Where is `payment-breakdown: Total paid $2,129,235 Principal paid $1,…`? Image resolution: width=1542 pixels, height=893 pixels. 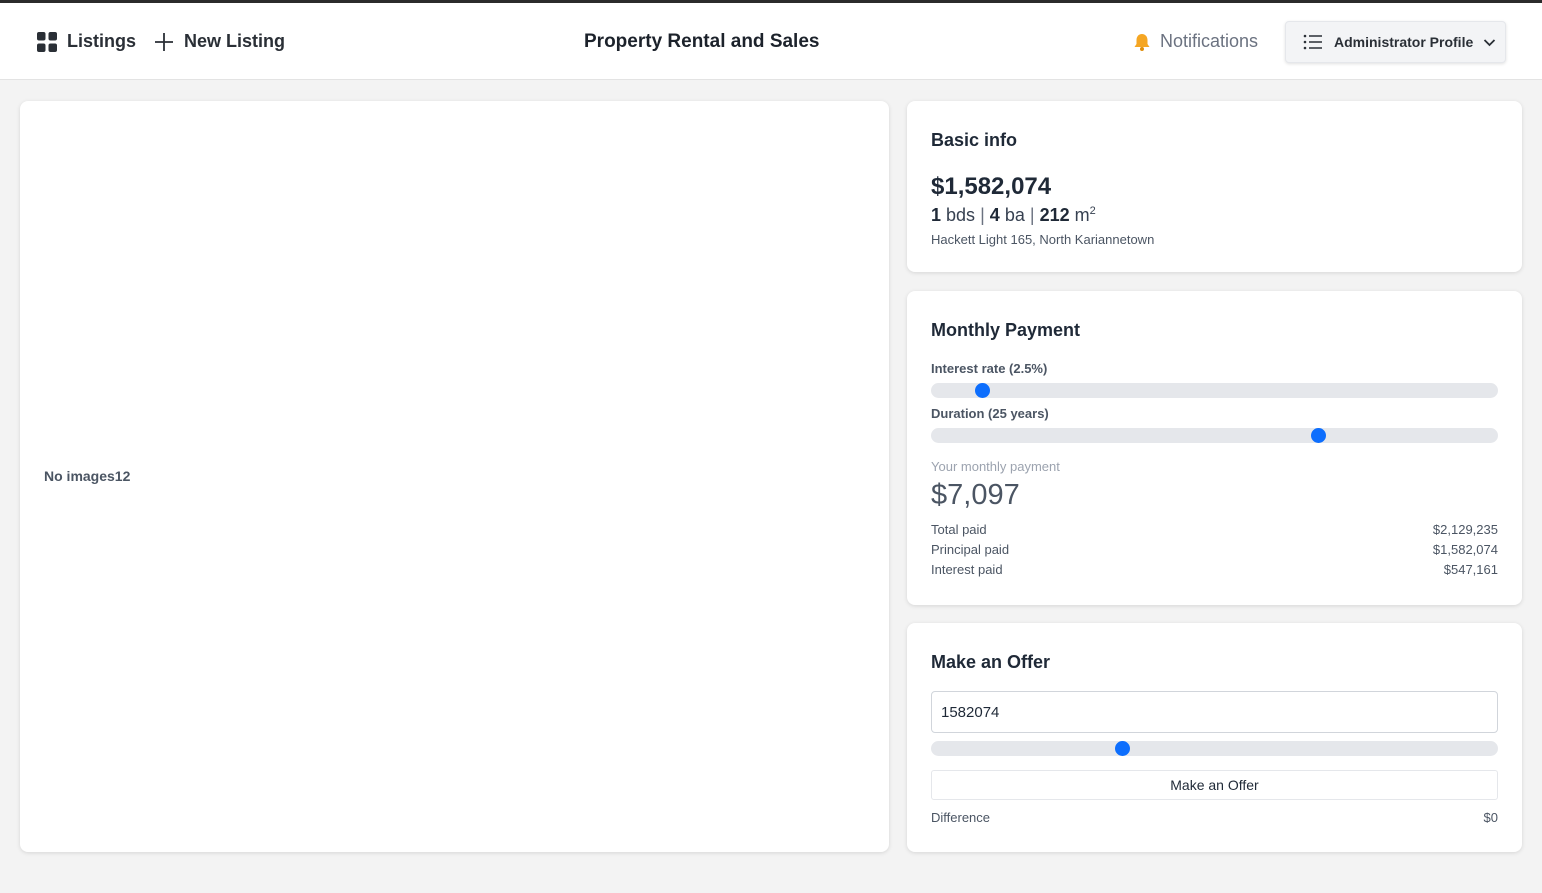 payment-breakdown: Total paid $2,129,235 Principal paid $1,… is located at coordinates (1214, 552).